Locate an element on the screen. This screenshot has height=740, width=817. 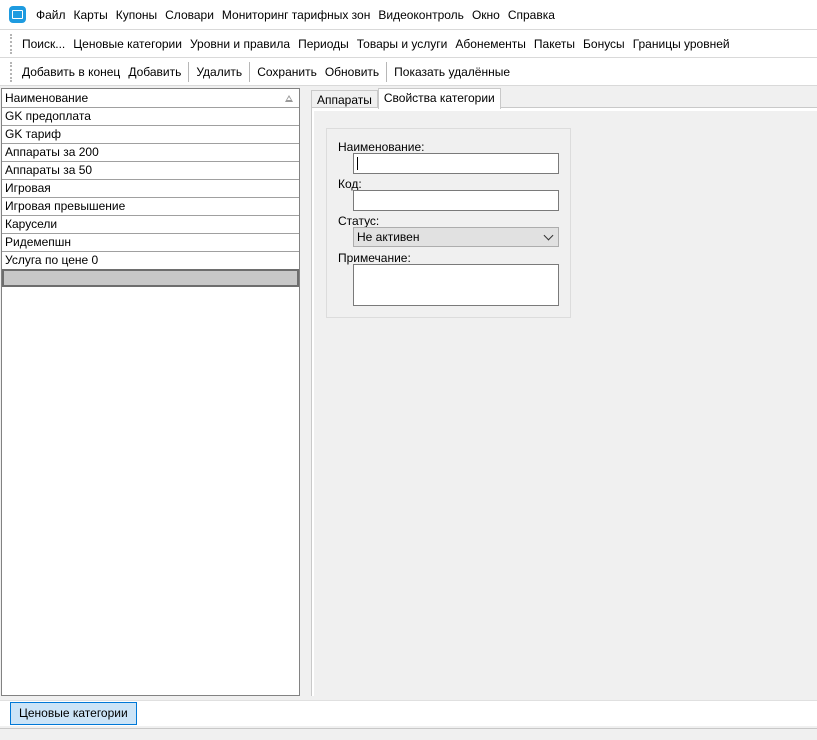
price-categories-button: Ценовые категории is located at coordinates (127, 44).